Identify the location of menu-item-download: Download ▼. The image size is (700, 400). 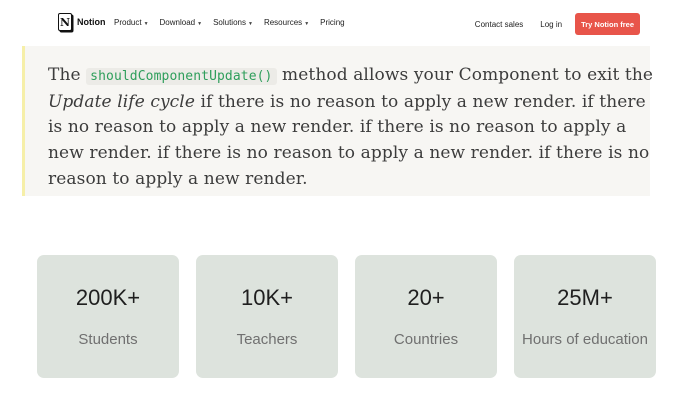
(181, 22).